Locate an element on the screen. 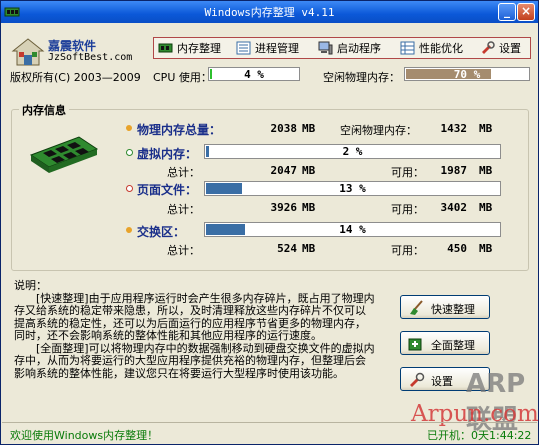 The width and height of the screenshot is (539, 445). tool-startup-programs: 启动程序 is located at coordinates (356, 48).